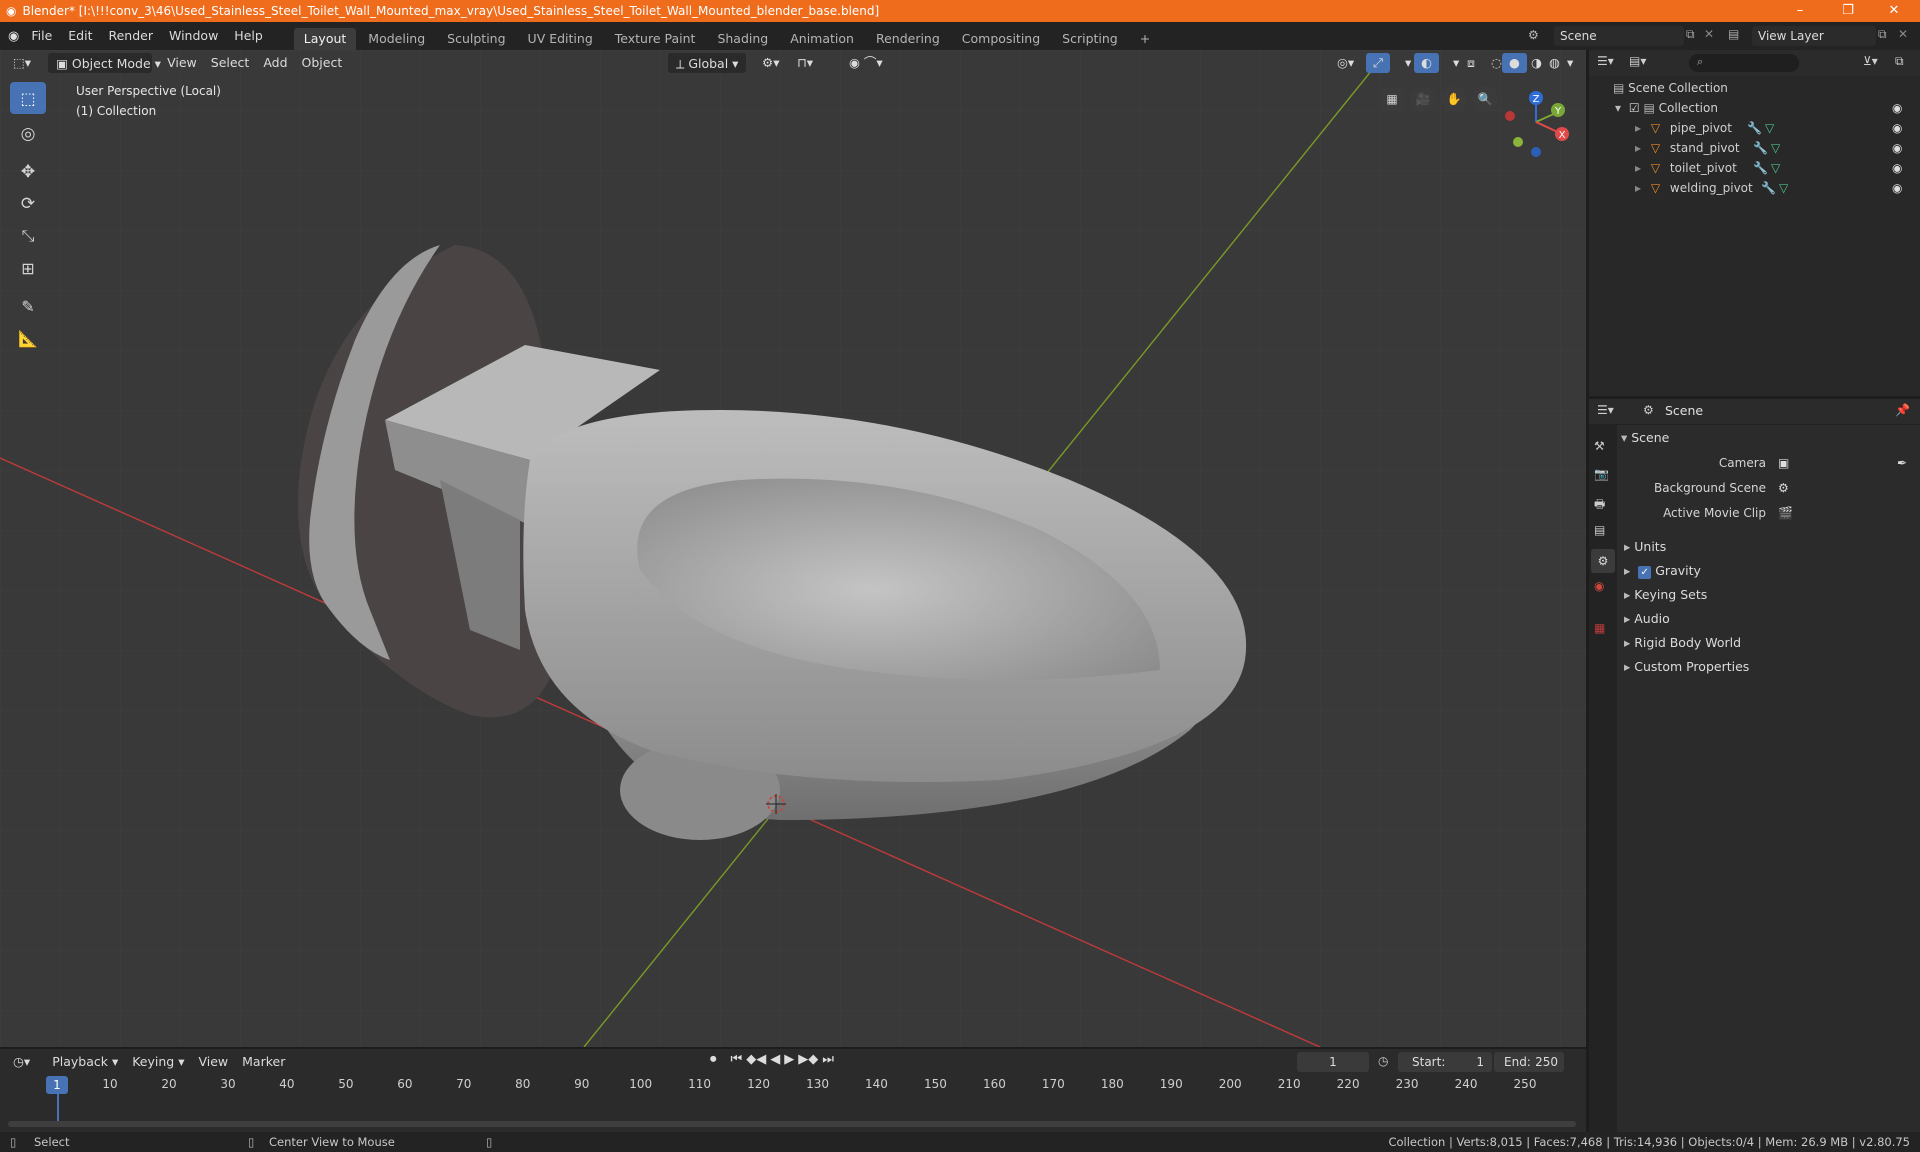  I want to click on gravity-checkbox: ✓, so click(1645, 572).